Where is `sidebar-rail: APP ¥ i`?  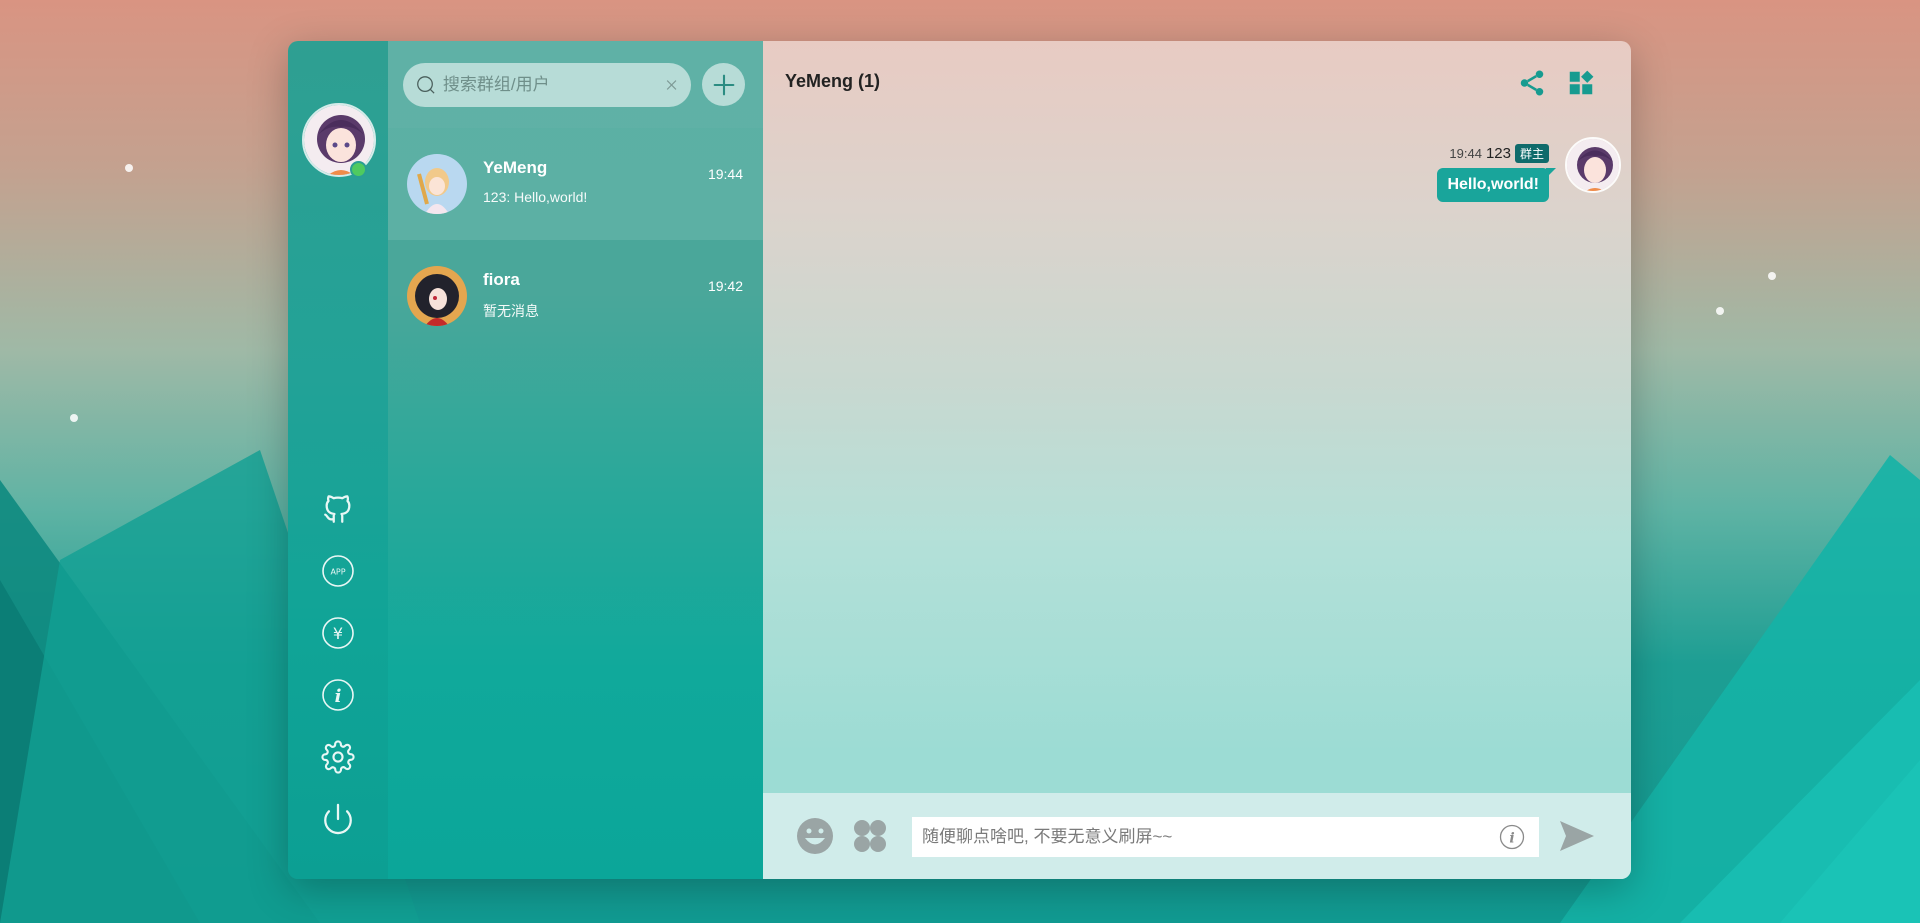 sidebar-rail: APP ¥ i is located at coordinates (338, 460).